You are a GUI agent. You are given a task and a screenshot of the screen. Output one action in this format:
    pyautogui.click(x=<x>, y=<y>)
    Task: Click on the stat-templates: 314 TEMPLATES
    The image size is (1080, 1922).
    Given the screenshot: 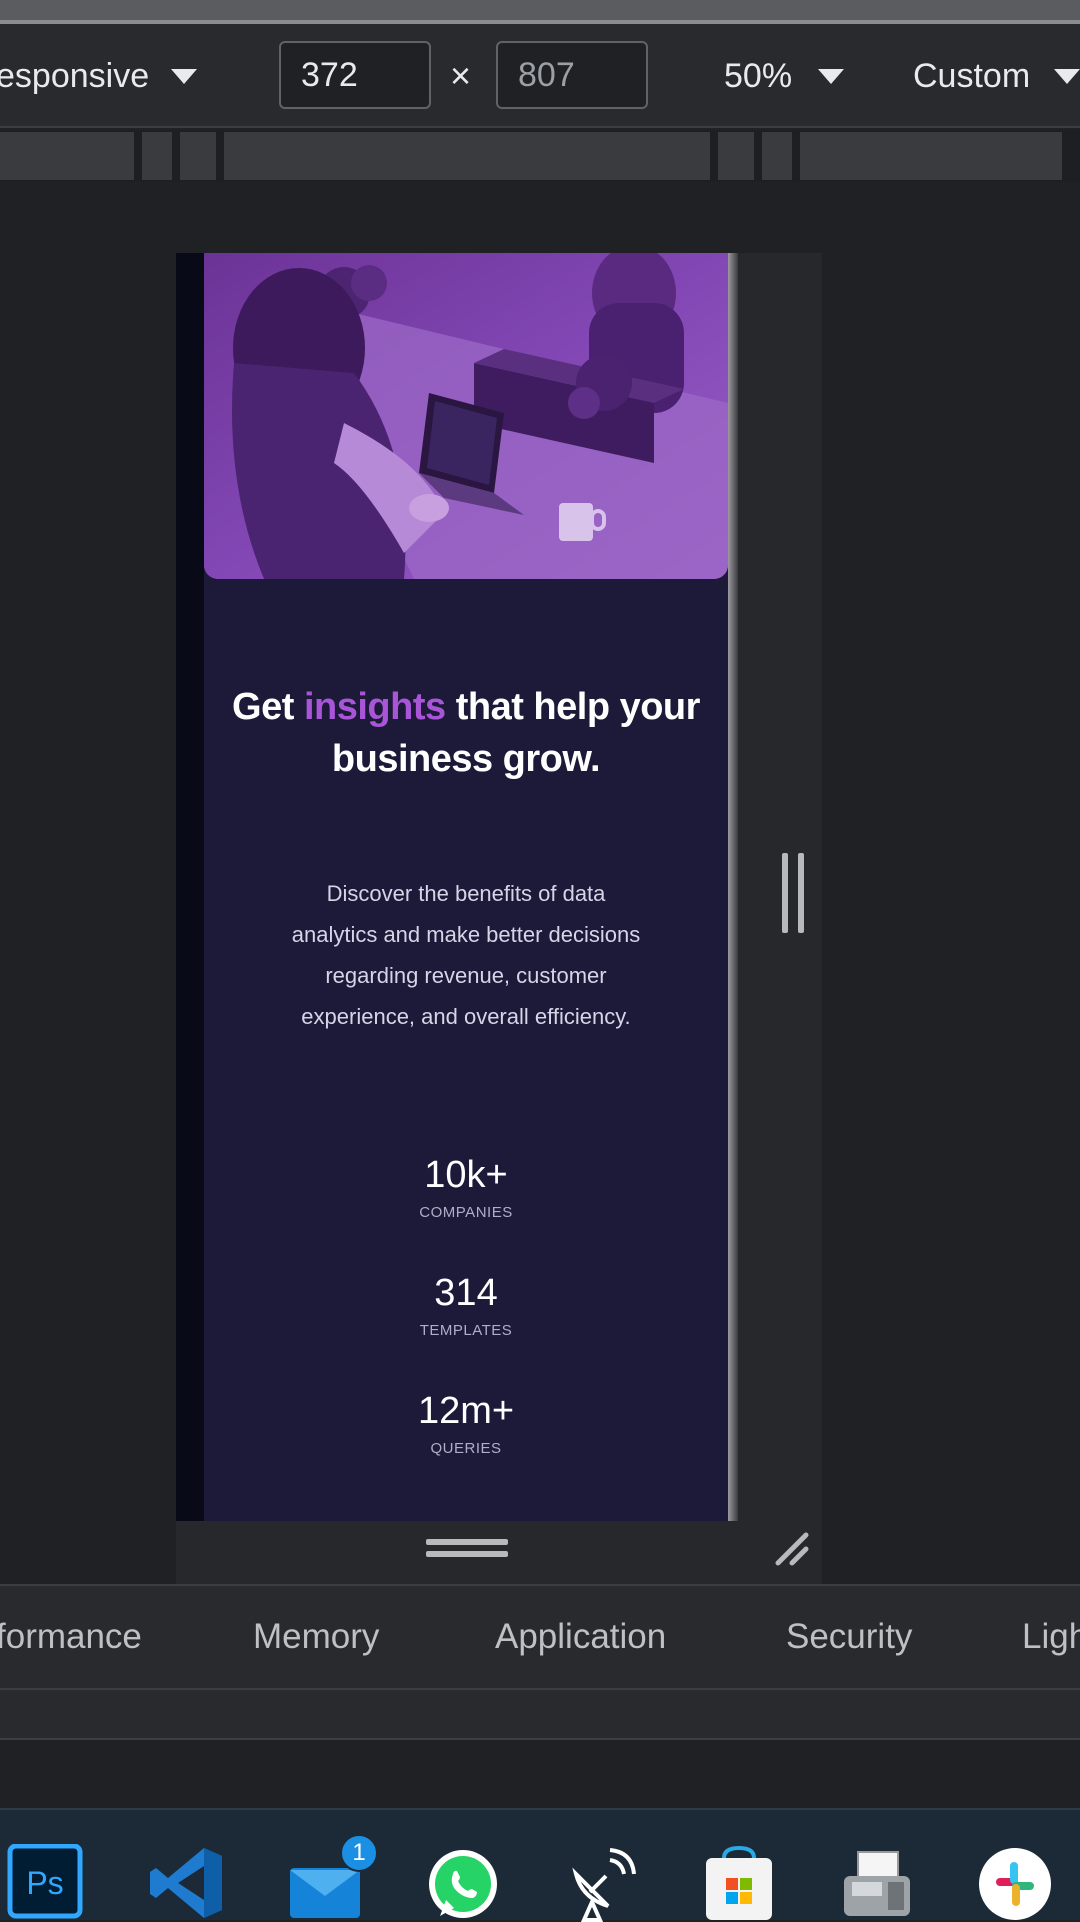 What is the action you would take?
    pyautogui.click(x=466, y=1307)
    